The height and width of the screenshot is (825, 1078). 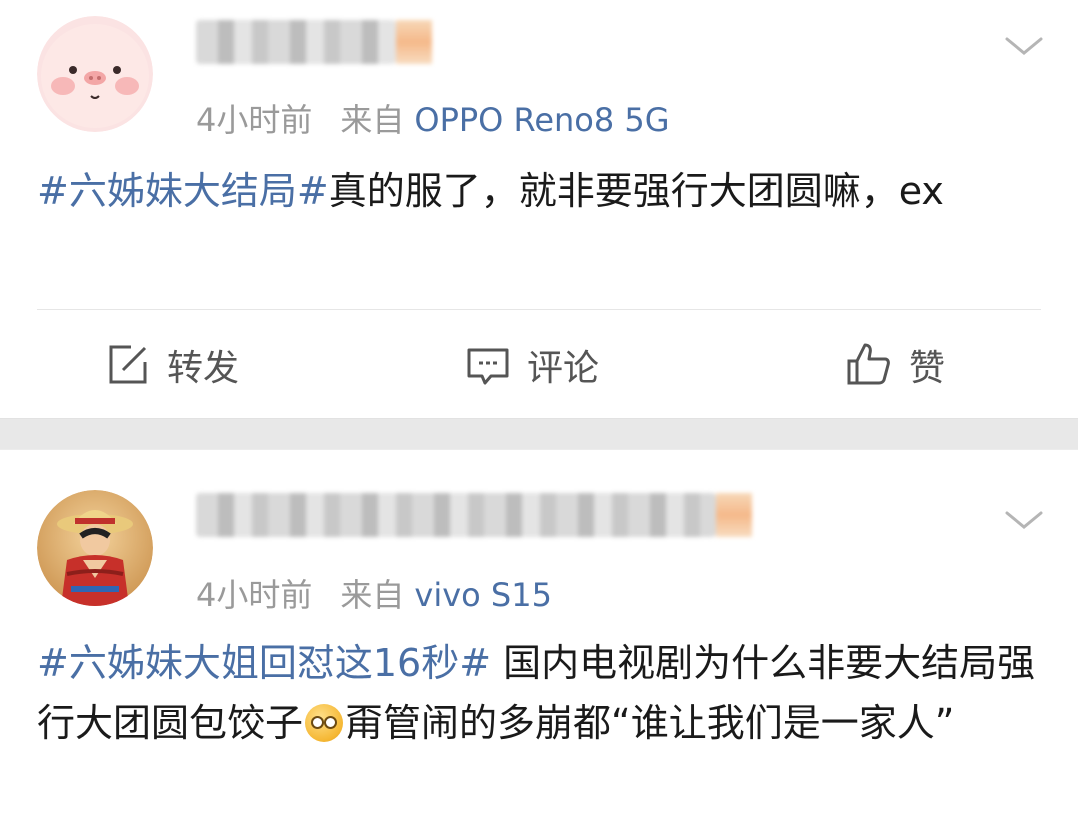 What do you see at coordinates (539, 434) in the screenshot?
I see `feed-separator` at bounding box center [539, 434].